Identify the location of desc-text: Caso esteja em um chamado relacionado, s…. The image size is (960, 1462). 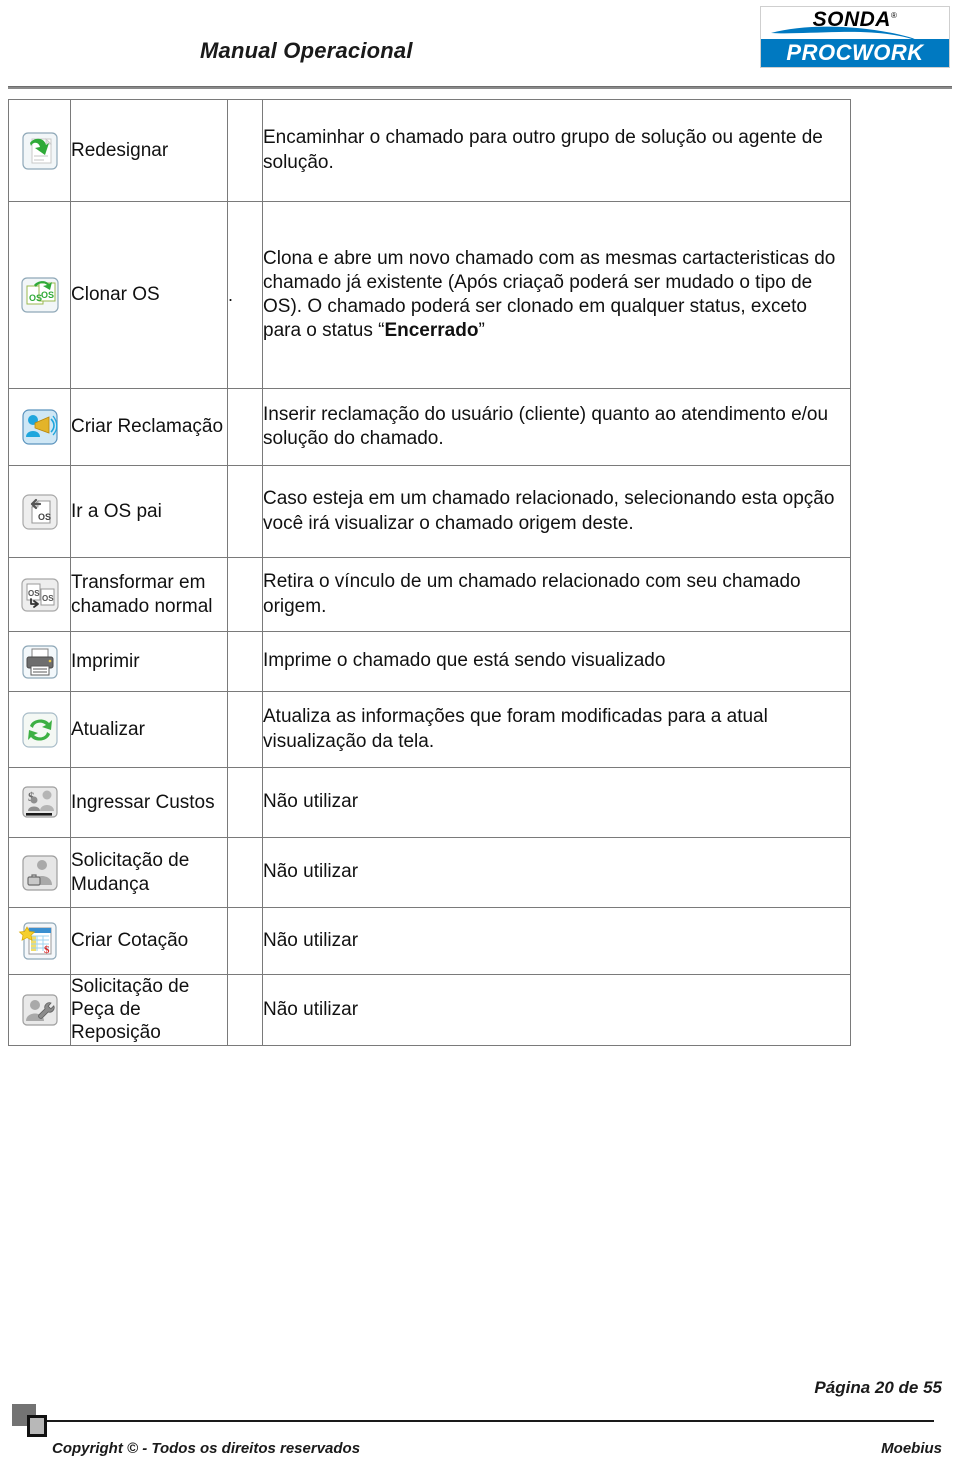
(549, 511).